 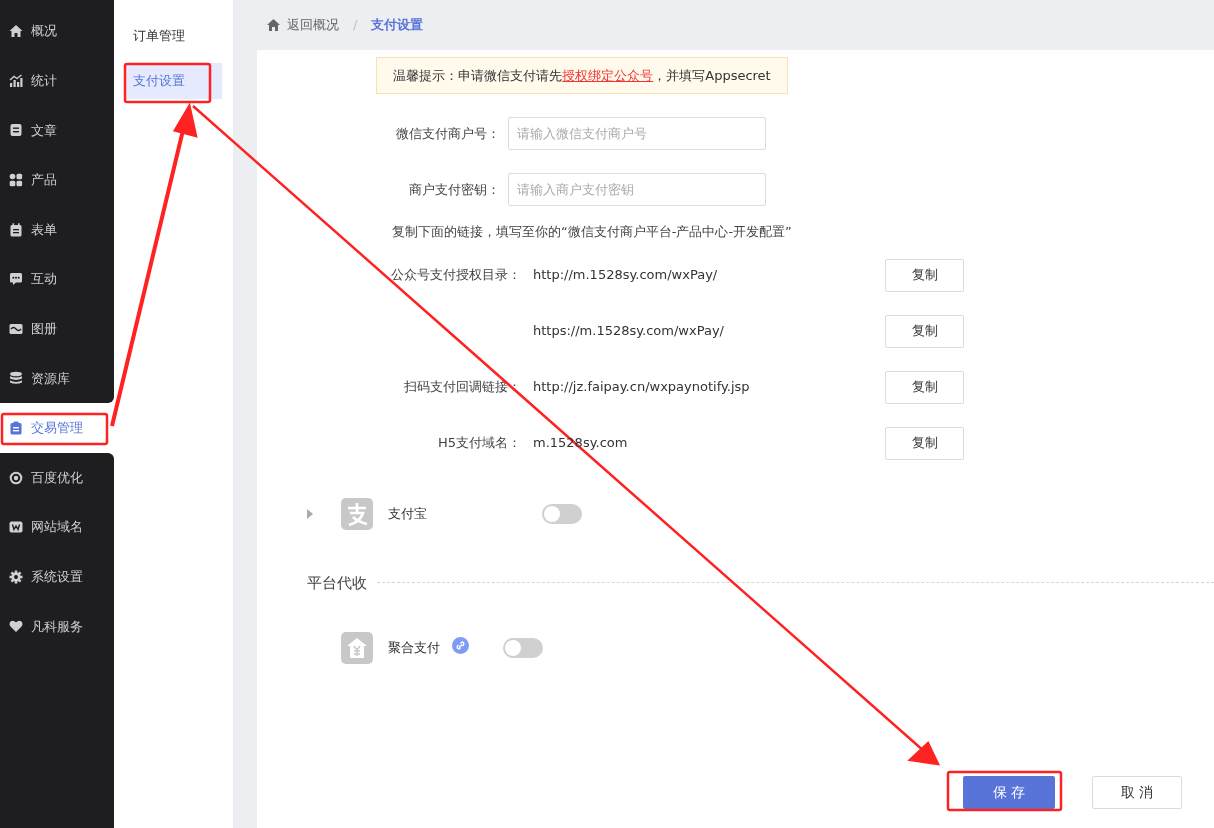 What do you see at coordinates (16, 576) in the screenshot?
I see `gear-icon` at bounding box center [16, 576].